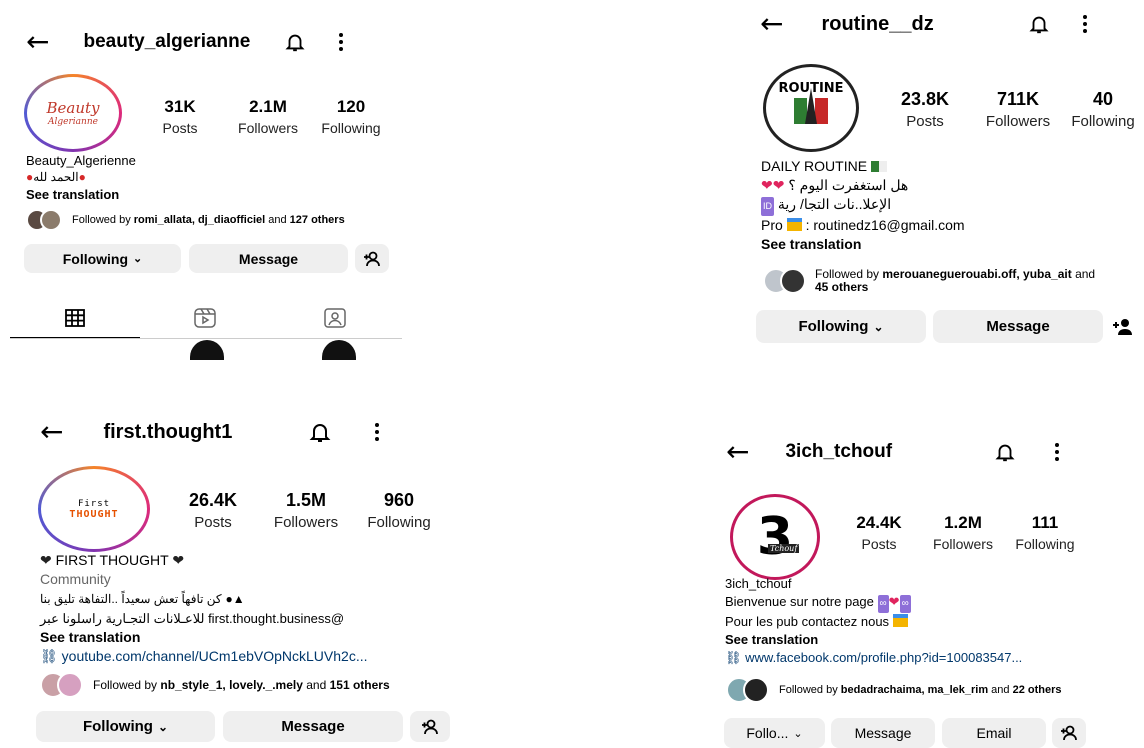 Image resolution: width=1144 pixels, height=748 pixels. I want to click on profile-category: Community, so click(75, 579).